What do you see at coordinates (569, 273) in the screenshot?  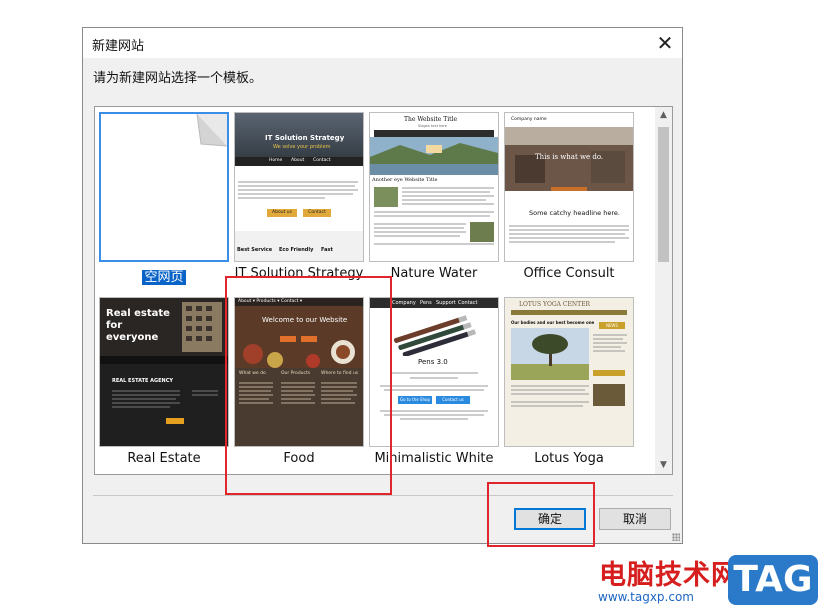 I see `template-label: Office Consult` at bounding box center [569, 273].